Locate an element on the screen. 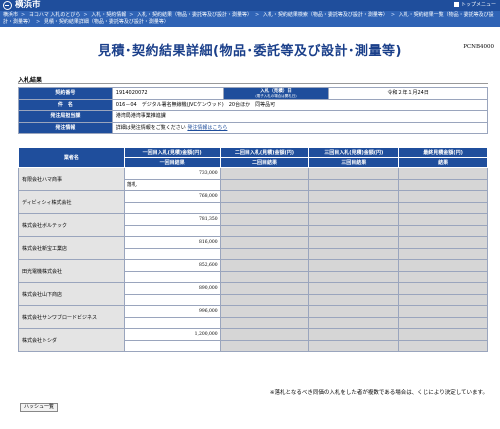 The width and height of the screenshot is (500, 429). breadcrumb-item: 入札・契約結果検索（物品・委託等及び設計・測量等） is located at coordinates (325, 15).